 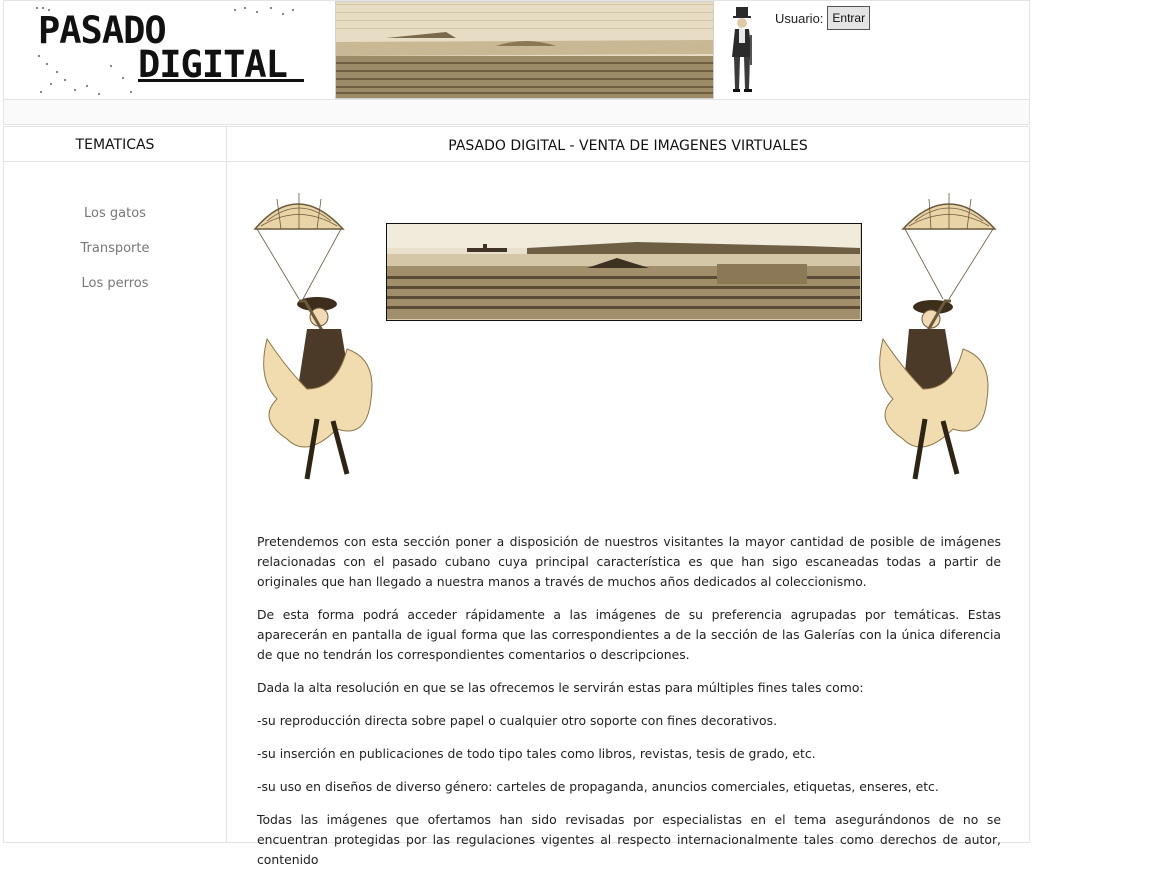 I want to click on parachute-lady-right-illustration, so click(x=938, y=336).